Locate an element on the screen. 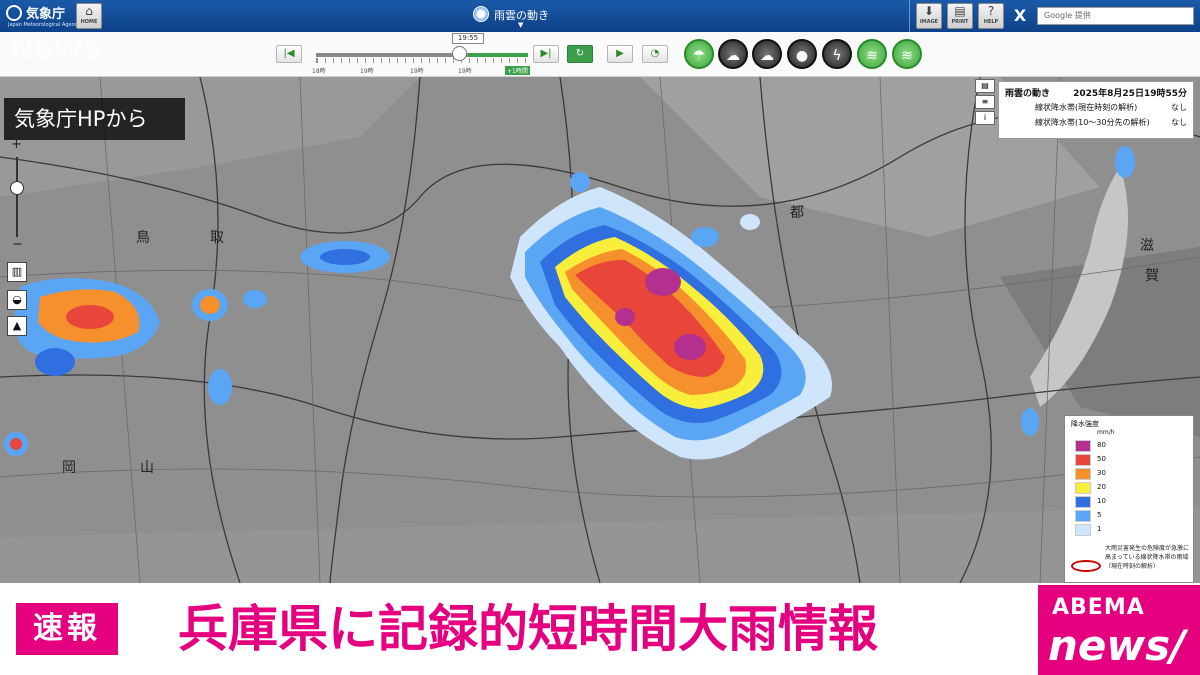  print-button: ▤ PRINT is located at coordinates (960, 16).